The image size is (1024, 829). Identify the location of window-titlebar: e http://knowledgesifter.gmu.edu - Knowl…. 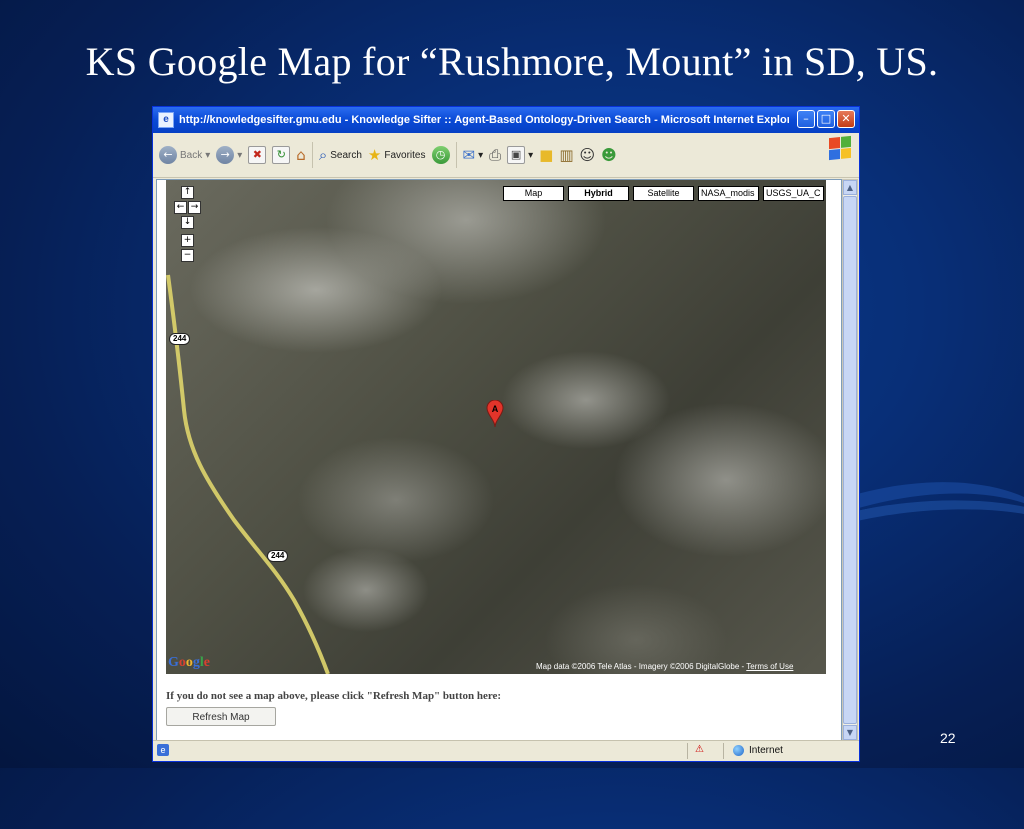
(506, 120).